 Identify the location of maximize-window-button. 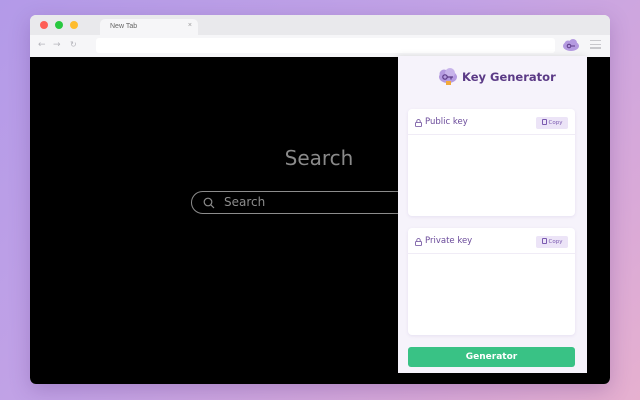
(59, 25).